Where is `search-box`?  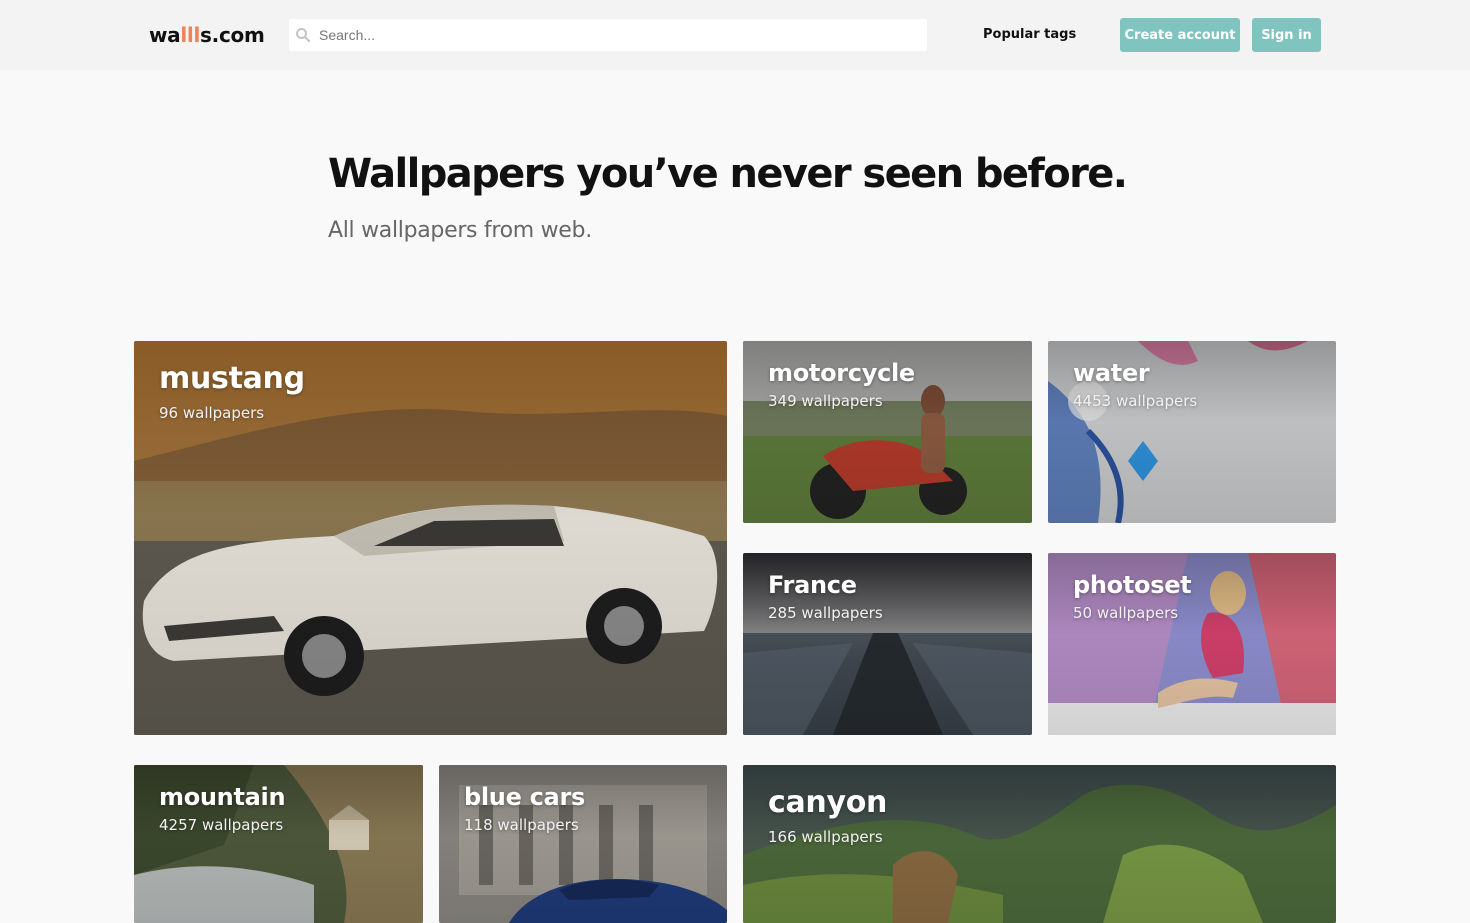 search-box is located at coordinates (608, 35).